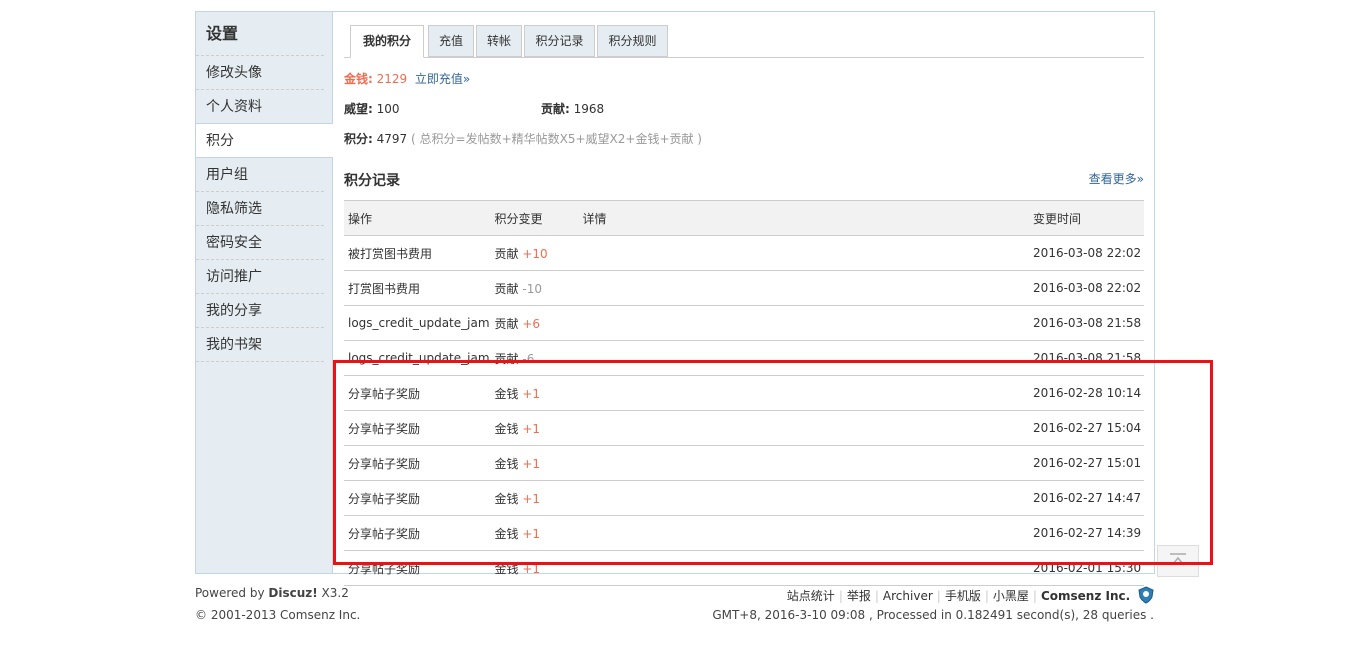 The width and height of the screenshot is (1350, 661). Describe the element at coordinates (260, 243) in the screenshot. I see `sidebar-item: 密码安全` at that location.